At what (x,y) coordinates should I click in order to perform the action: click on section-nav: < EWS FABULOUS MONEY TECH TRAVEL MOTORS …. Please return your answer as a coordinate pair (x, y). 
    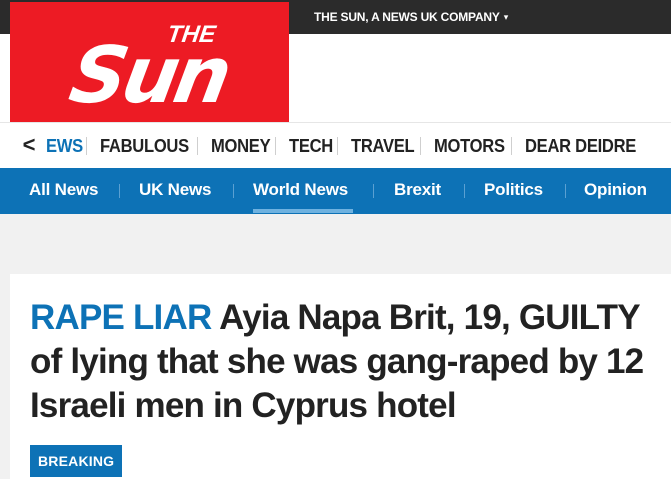
    Looking at the image, I should click on (335, 145).